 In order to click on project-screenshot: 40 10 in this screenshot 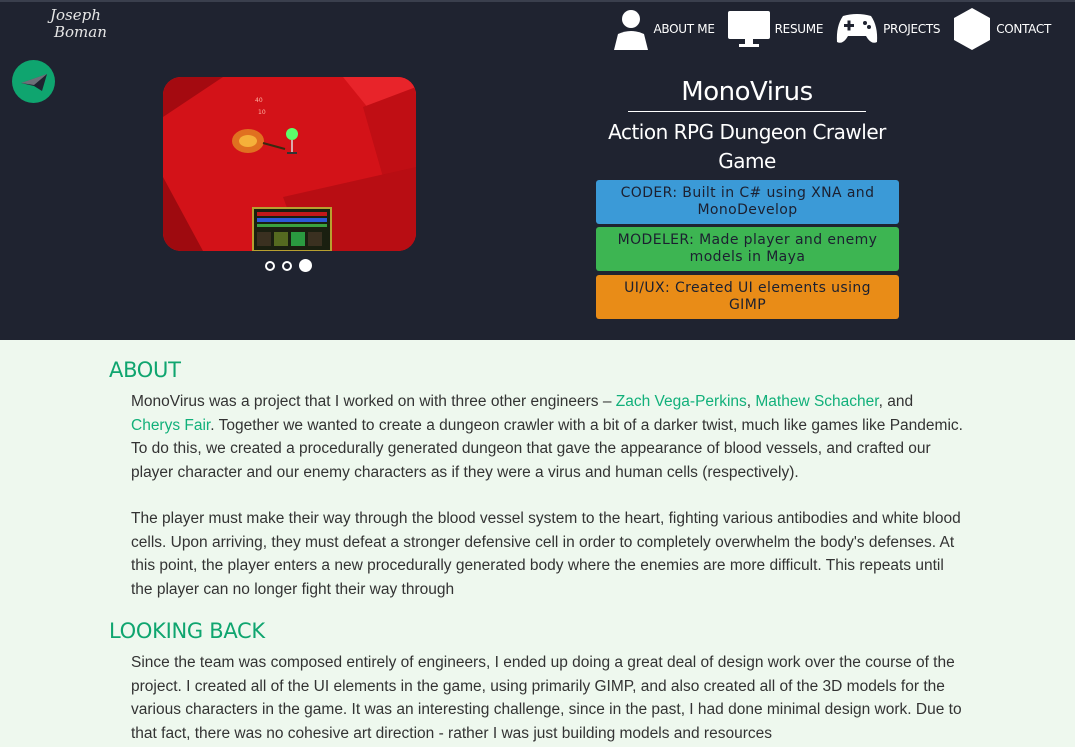, I will do `click(289, 164)`.